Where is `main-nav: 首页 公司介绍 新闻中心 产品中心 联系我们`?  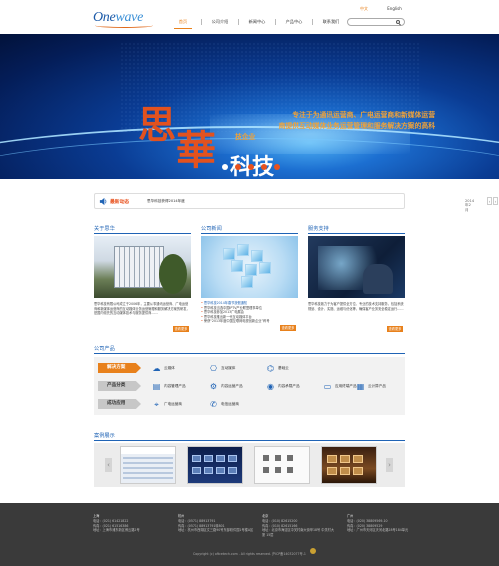
main-nav: 首页 公司介绍 新闻中心 产品中心 联系我们 is located at coordinates (257, 24).